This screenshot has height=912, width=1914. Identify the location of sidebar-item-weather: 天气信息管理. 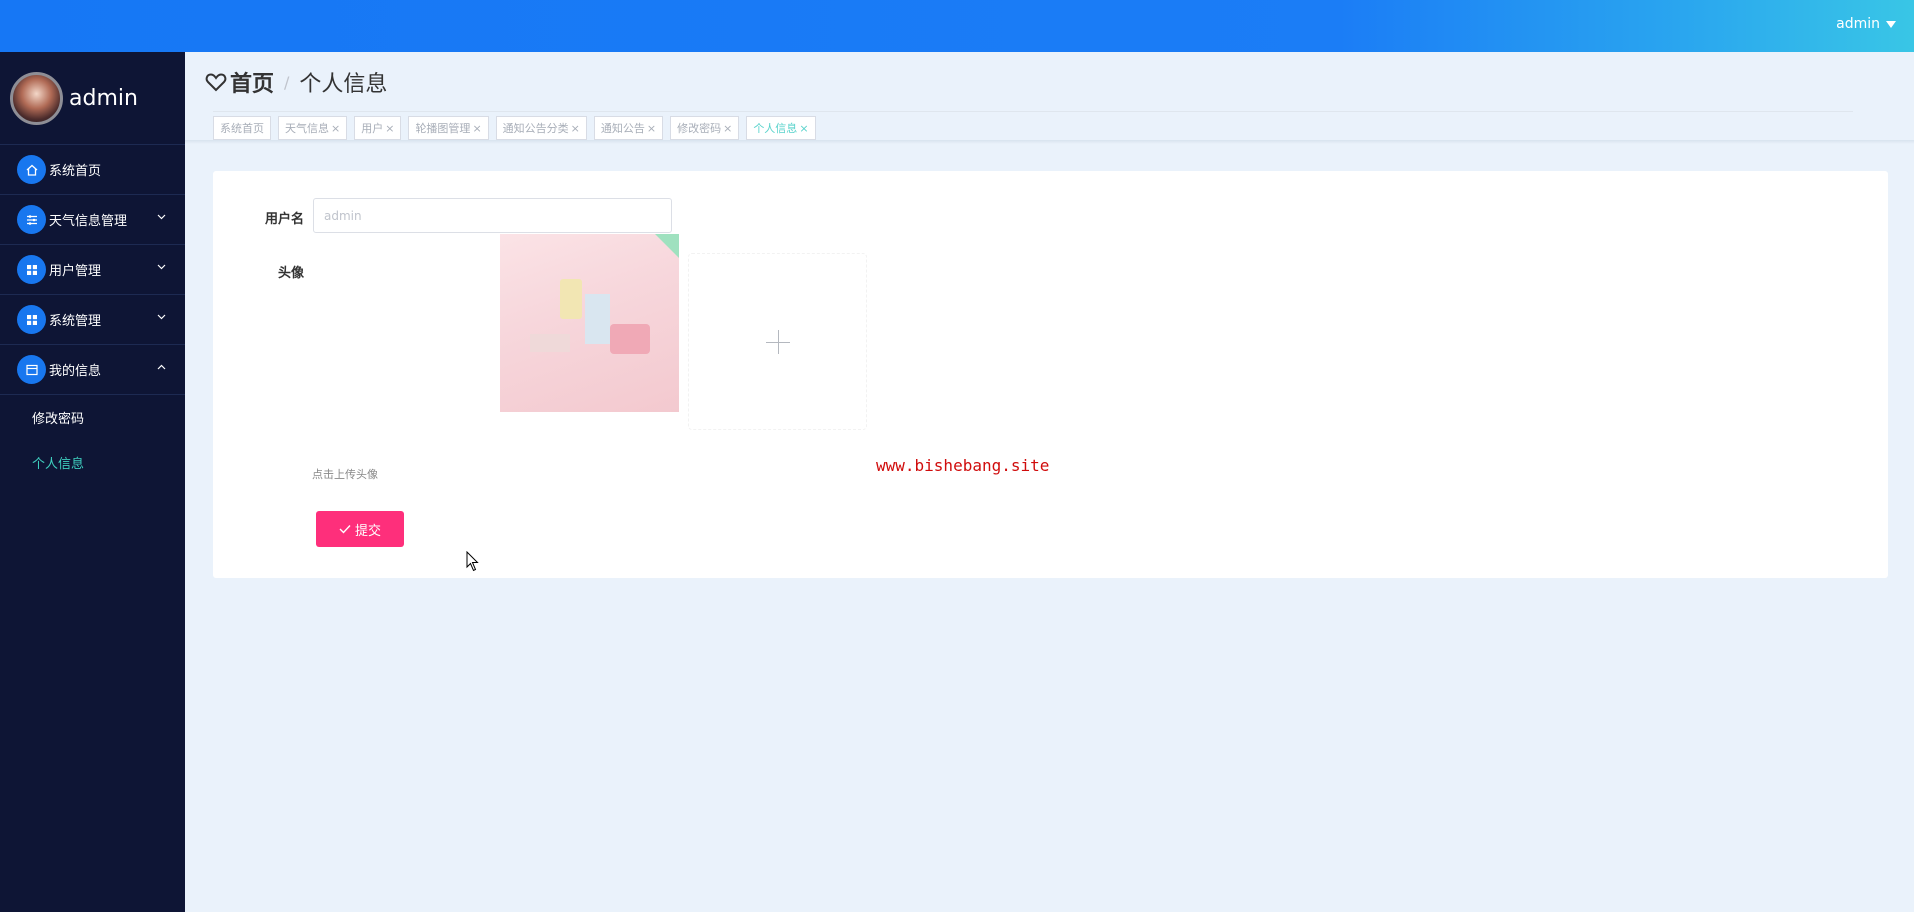
(92, 220).